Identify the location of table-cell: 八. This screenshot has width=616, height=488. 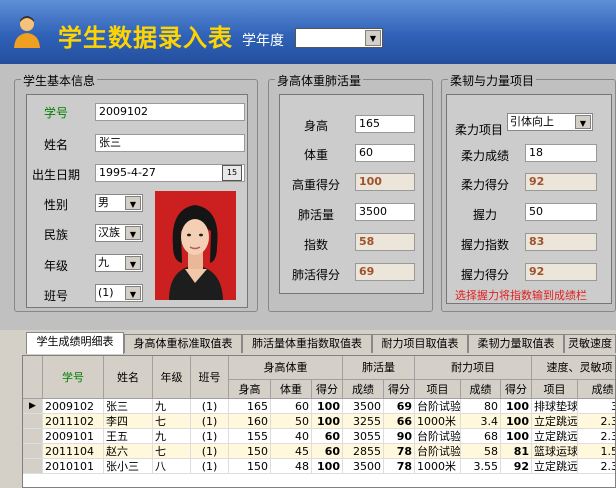
(172, 466).